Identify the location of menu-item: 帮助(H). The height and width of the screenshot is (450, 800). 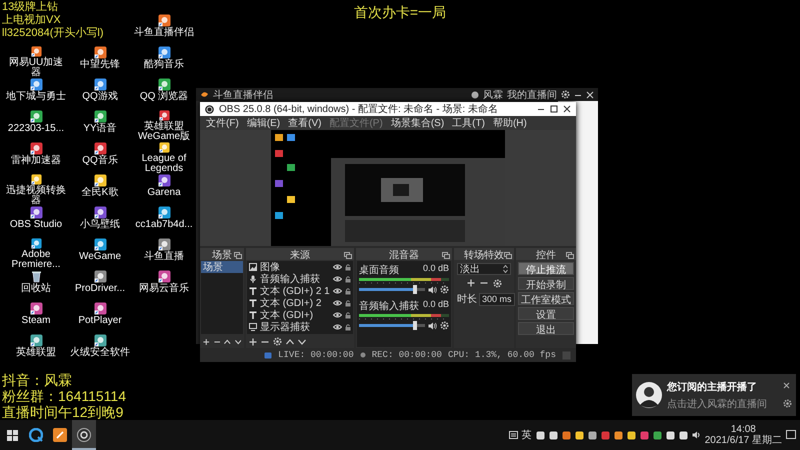
(509, 123).